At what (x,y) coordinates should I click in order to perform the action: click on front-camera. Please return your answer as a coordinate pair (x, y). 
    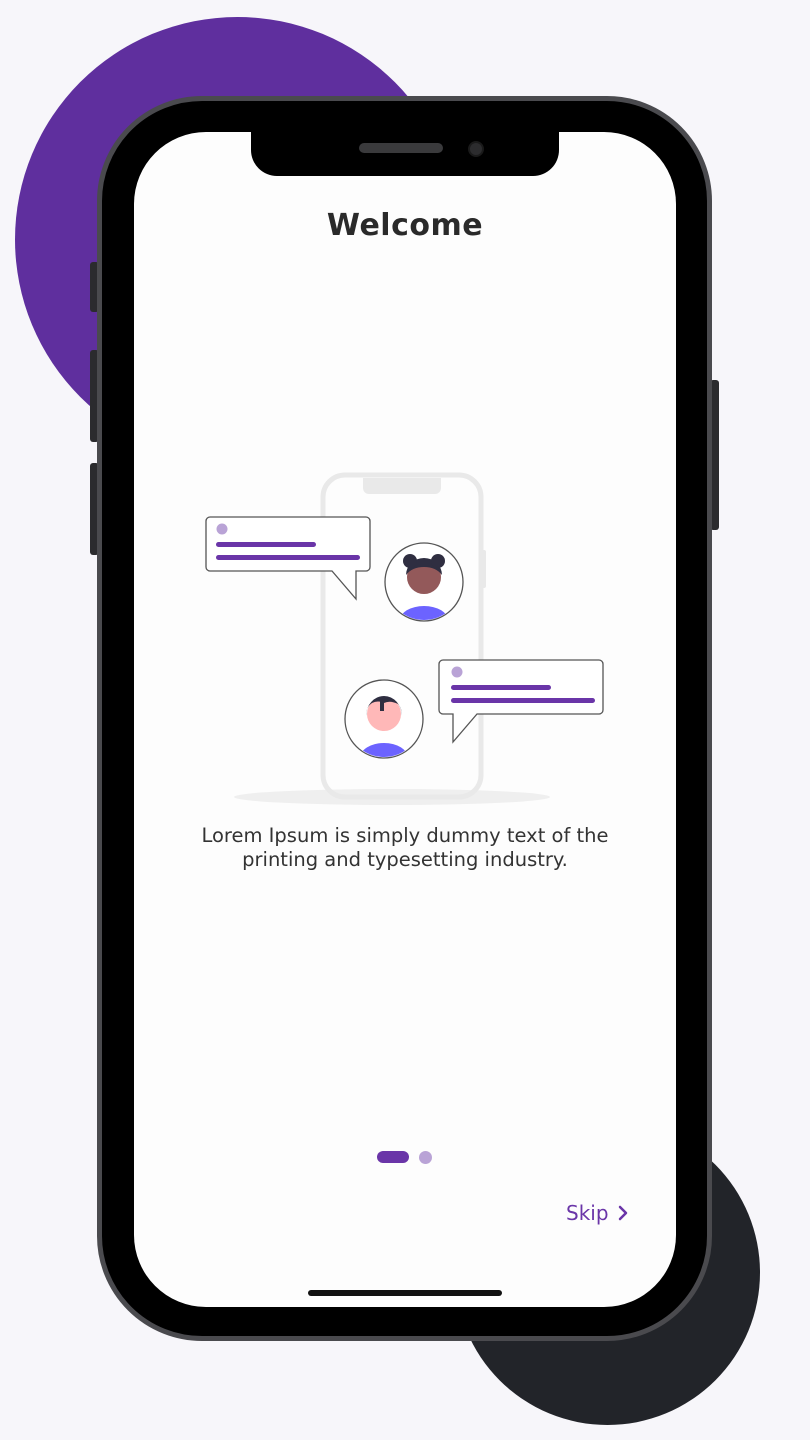
    Looking at the image, I should click on (476, 149).